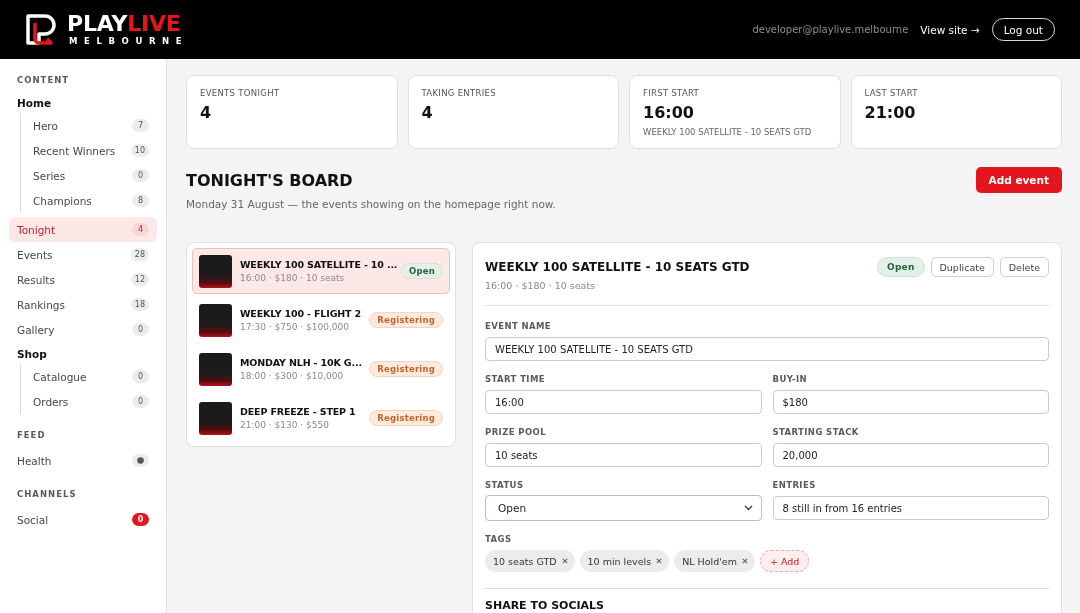 Image resolution: width=1080 pixels, height=613 pixels. What do you see at coordinates (709, 561) in the screenshot?
I see `tag-label: NL Hold'em` at bounding box center [709, 561].